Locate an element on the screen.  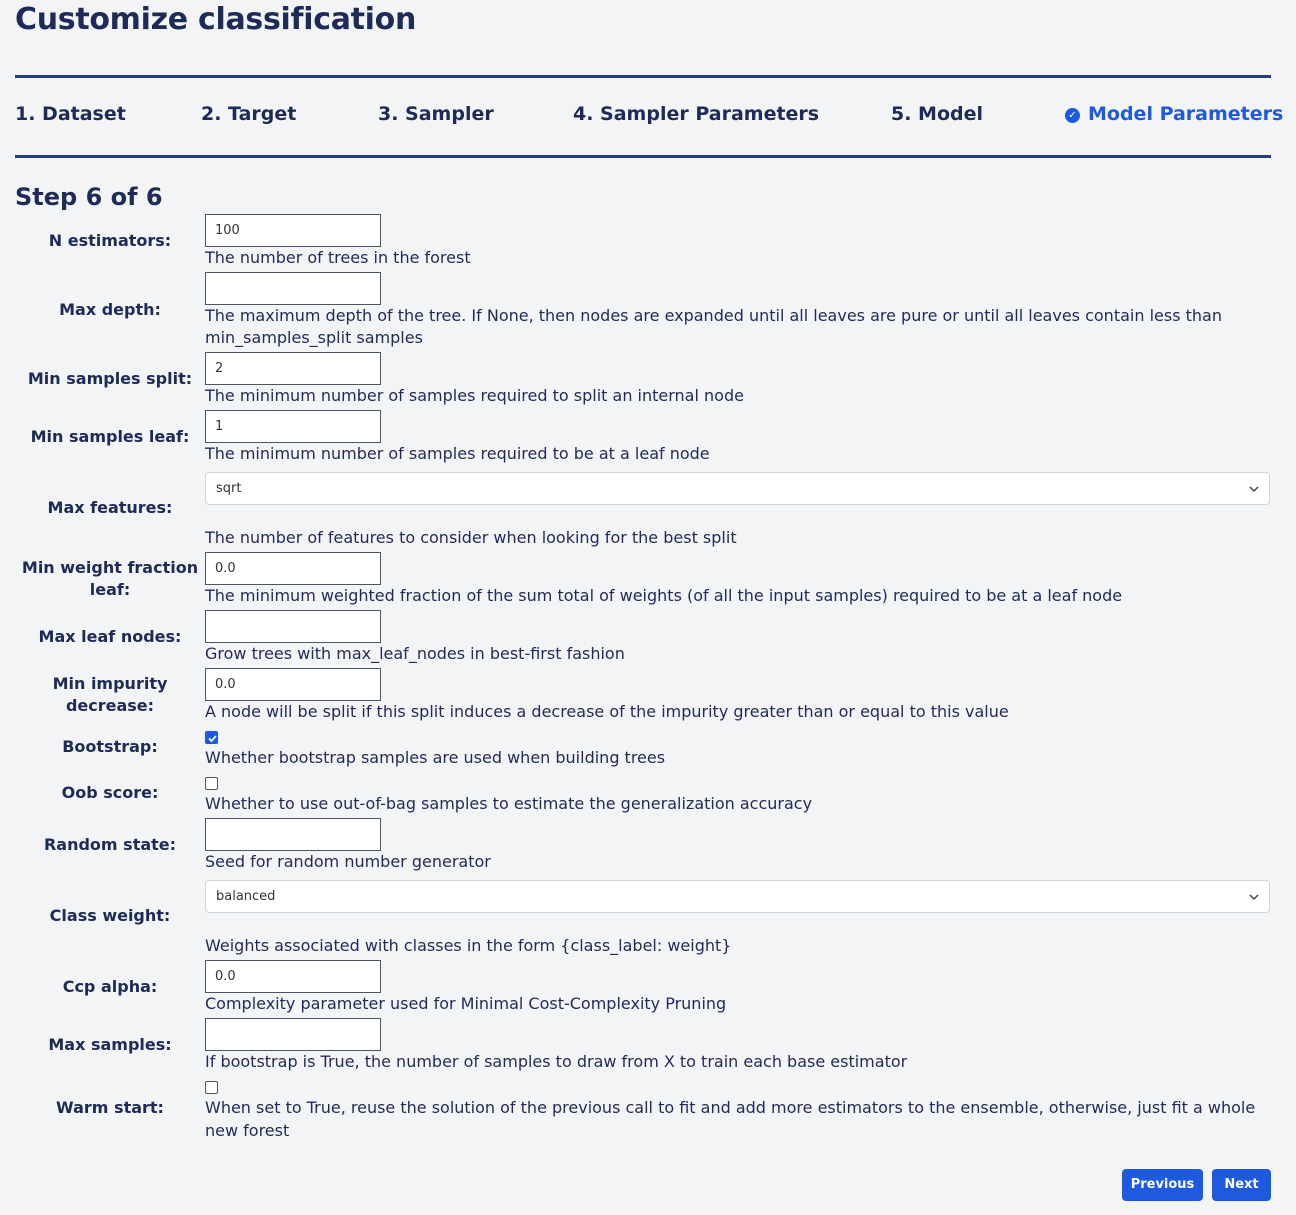
stepper-bottom-divider is located at coordinates (643, 156).